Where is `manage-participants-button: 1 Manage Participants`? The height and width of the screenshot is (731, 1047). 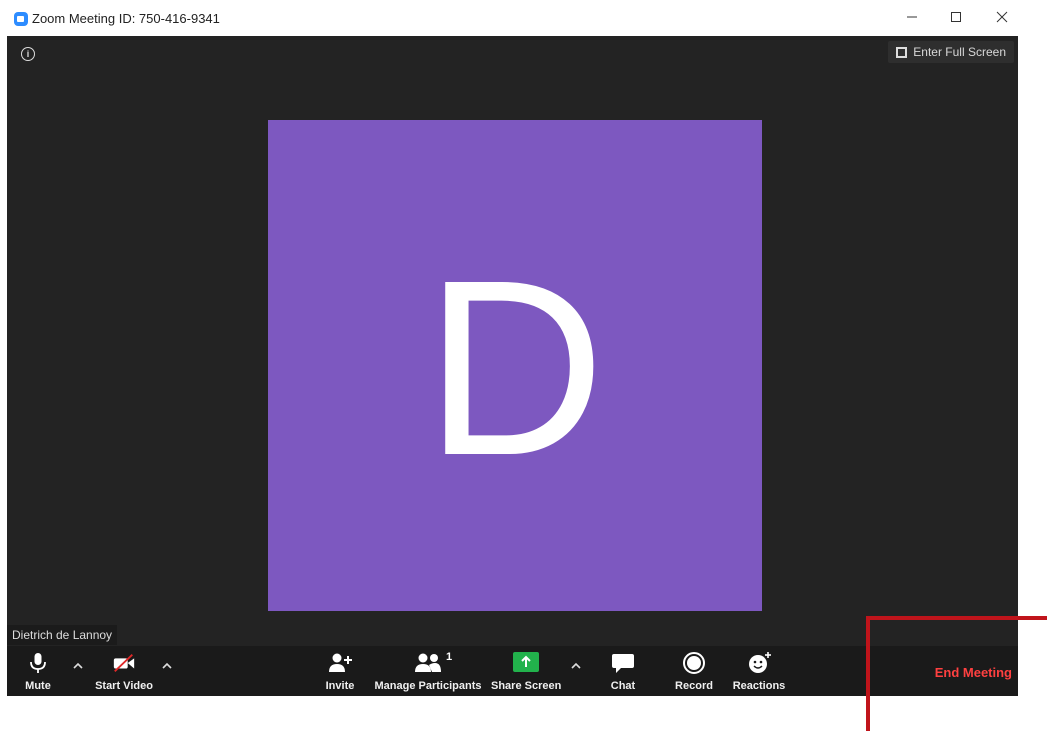 manage-participants-button: 1 Manage Participants is located at coordinates (428, 671).